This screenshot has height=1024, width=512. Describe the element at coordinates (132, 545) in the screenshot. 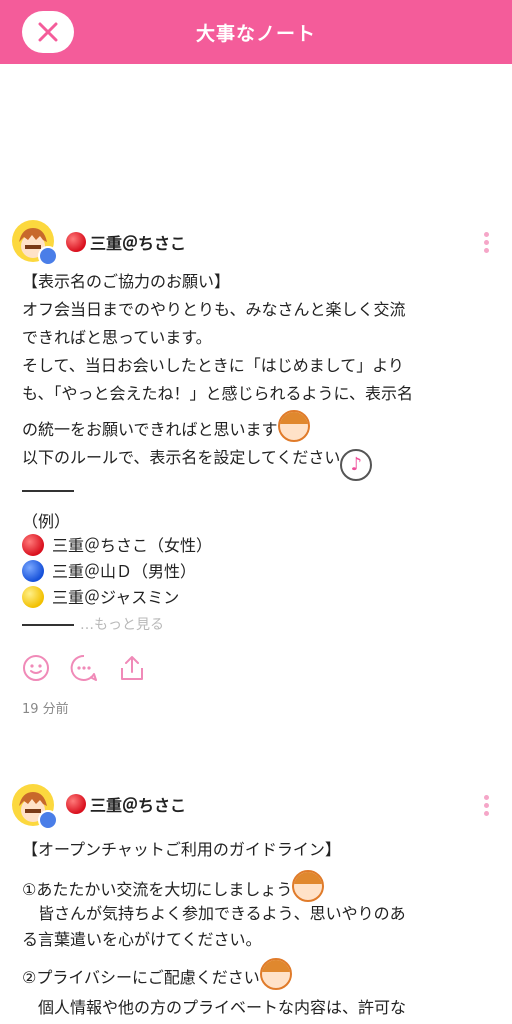

I see `example-text: 三重＠ちさこ（女性）` at that location.